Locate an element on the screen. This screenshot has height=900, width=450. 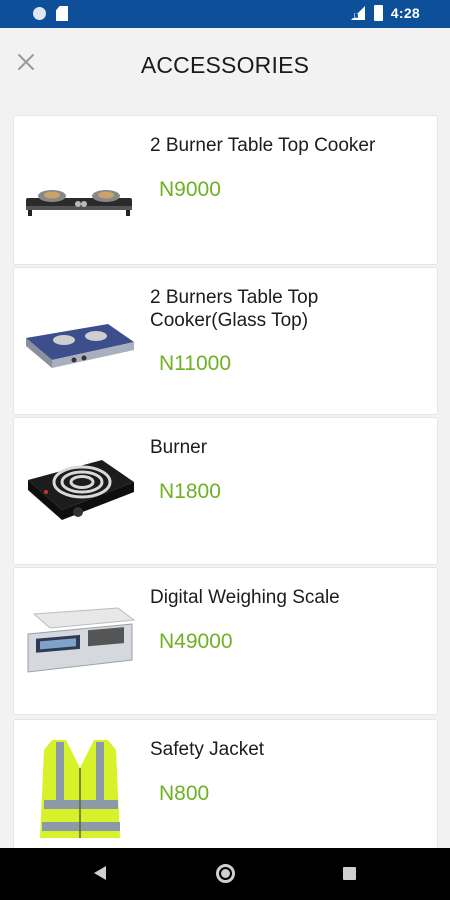
battery-icon is located at coordinates (378, 13).